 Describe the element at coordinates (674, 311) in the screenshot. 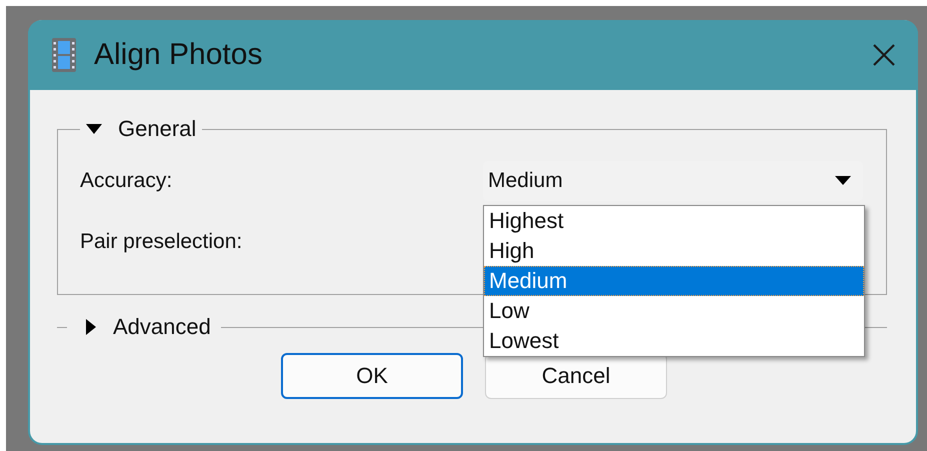

I see `dropdown-option: Low` at that location.